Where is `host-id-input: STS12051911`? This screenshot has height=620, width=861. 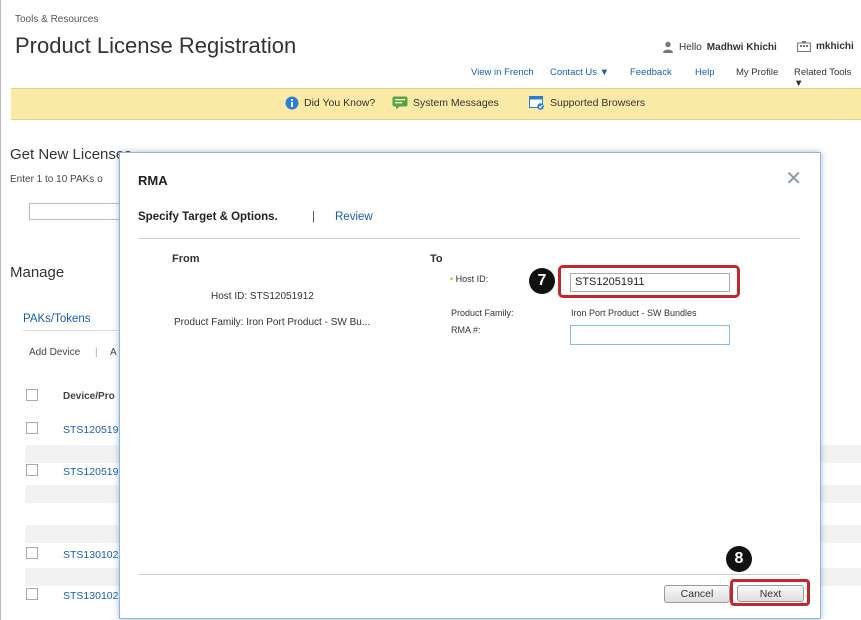 host-id-input: STS12051911 is located at coordinates (650, 282).